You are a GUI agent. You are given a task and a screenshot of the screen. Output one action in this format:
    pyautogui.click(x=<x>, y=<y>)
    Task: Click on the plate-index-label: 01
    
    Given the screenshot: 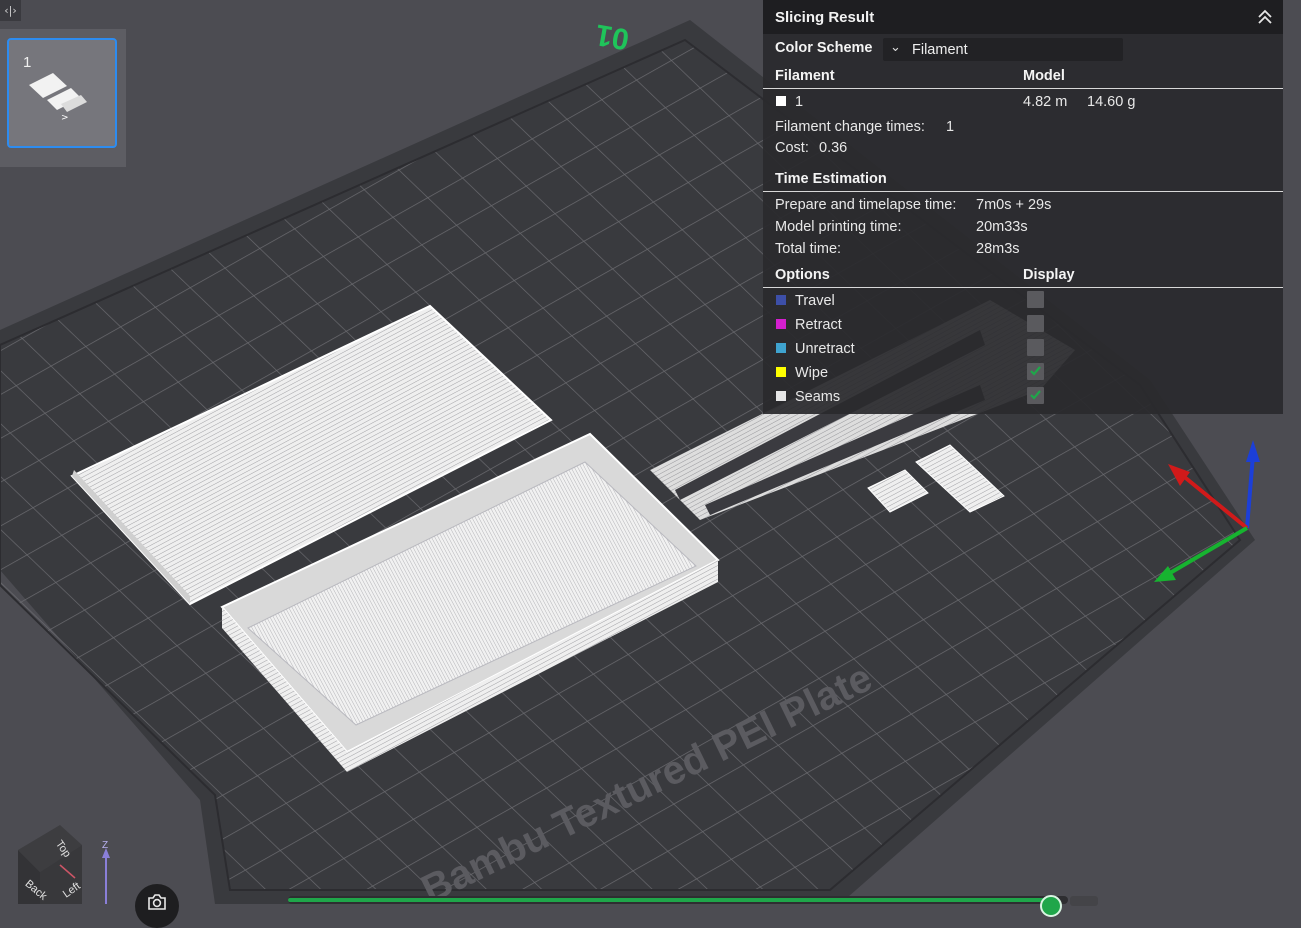 What is the action you would take?
    pyautogui.click(x=612, y=37)
    